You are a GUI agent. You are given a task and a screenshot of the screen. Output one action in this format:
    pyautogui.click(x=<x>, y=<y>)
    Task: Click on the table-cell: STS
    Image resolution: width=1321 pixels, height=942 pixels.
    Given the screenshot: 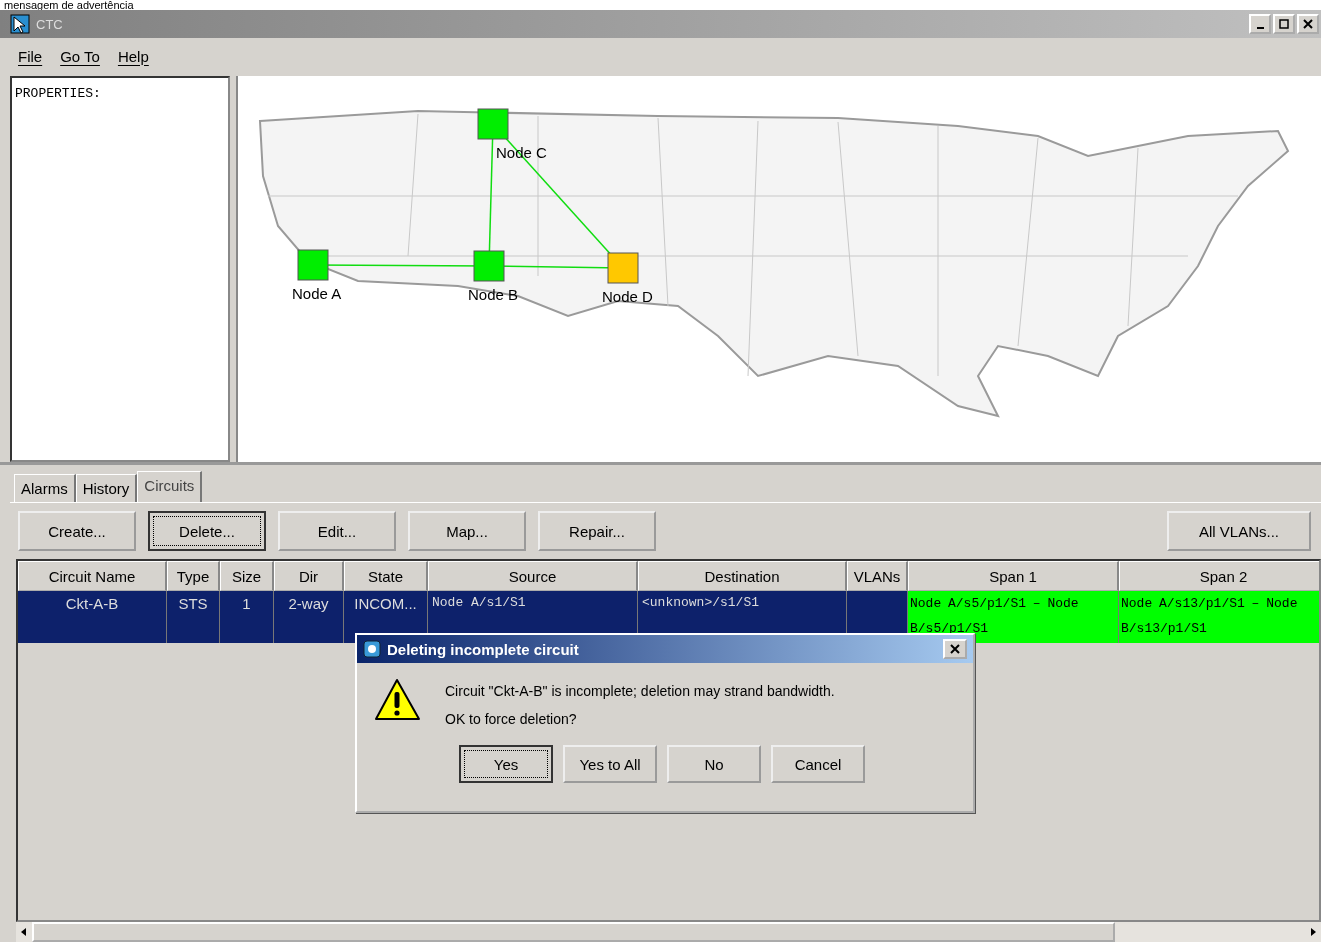 What is the action you would take?
    pyautogui.click(x=193, y=617)
    